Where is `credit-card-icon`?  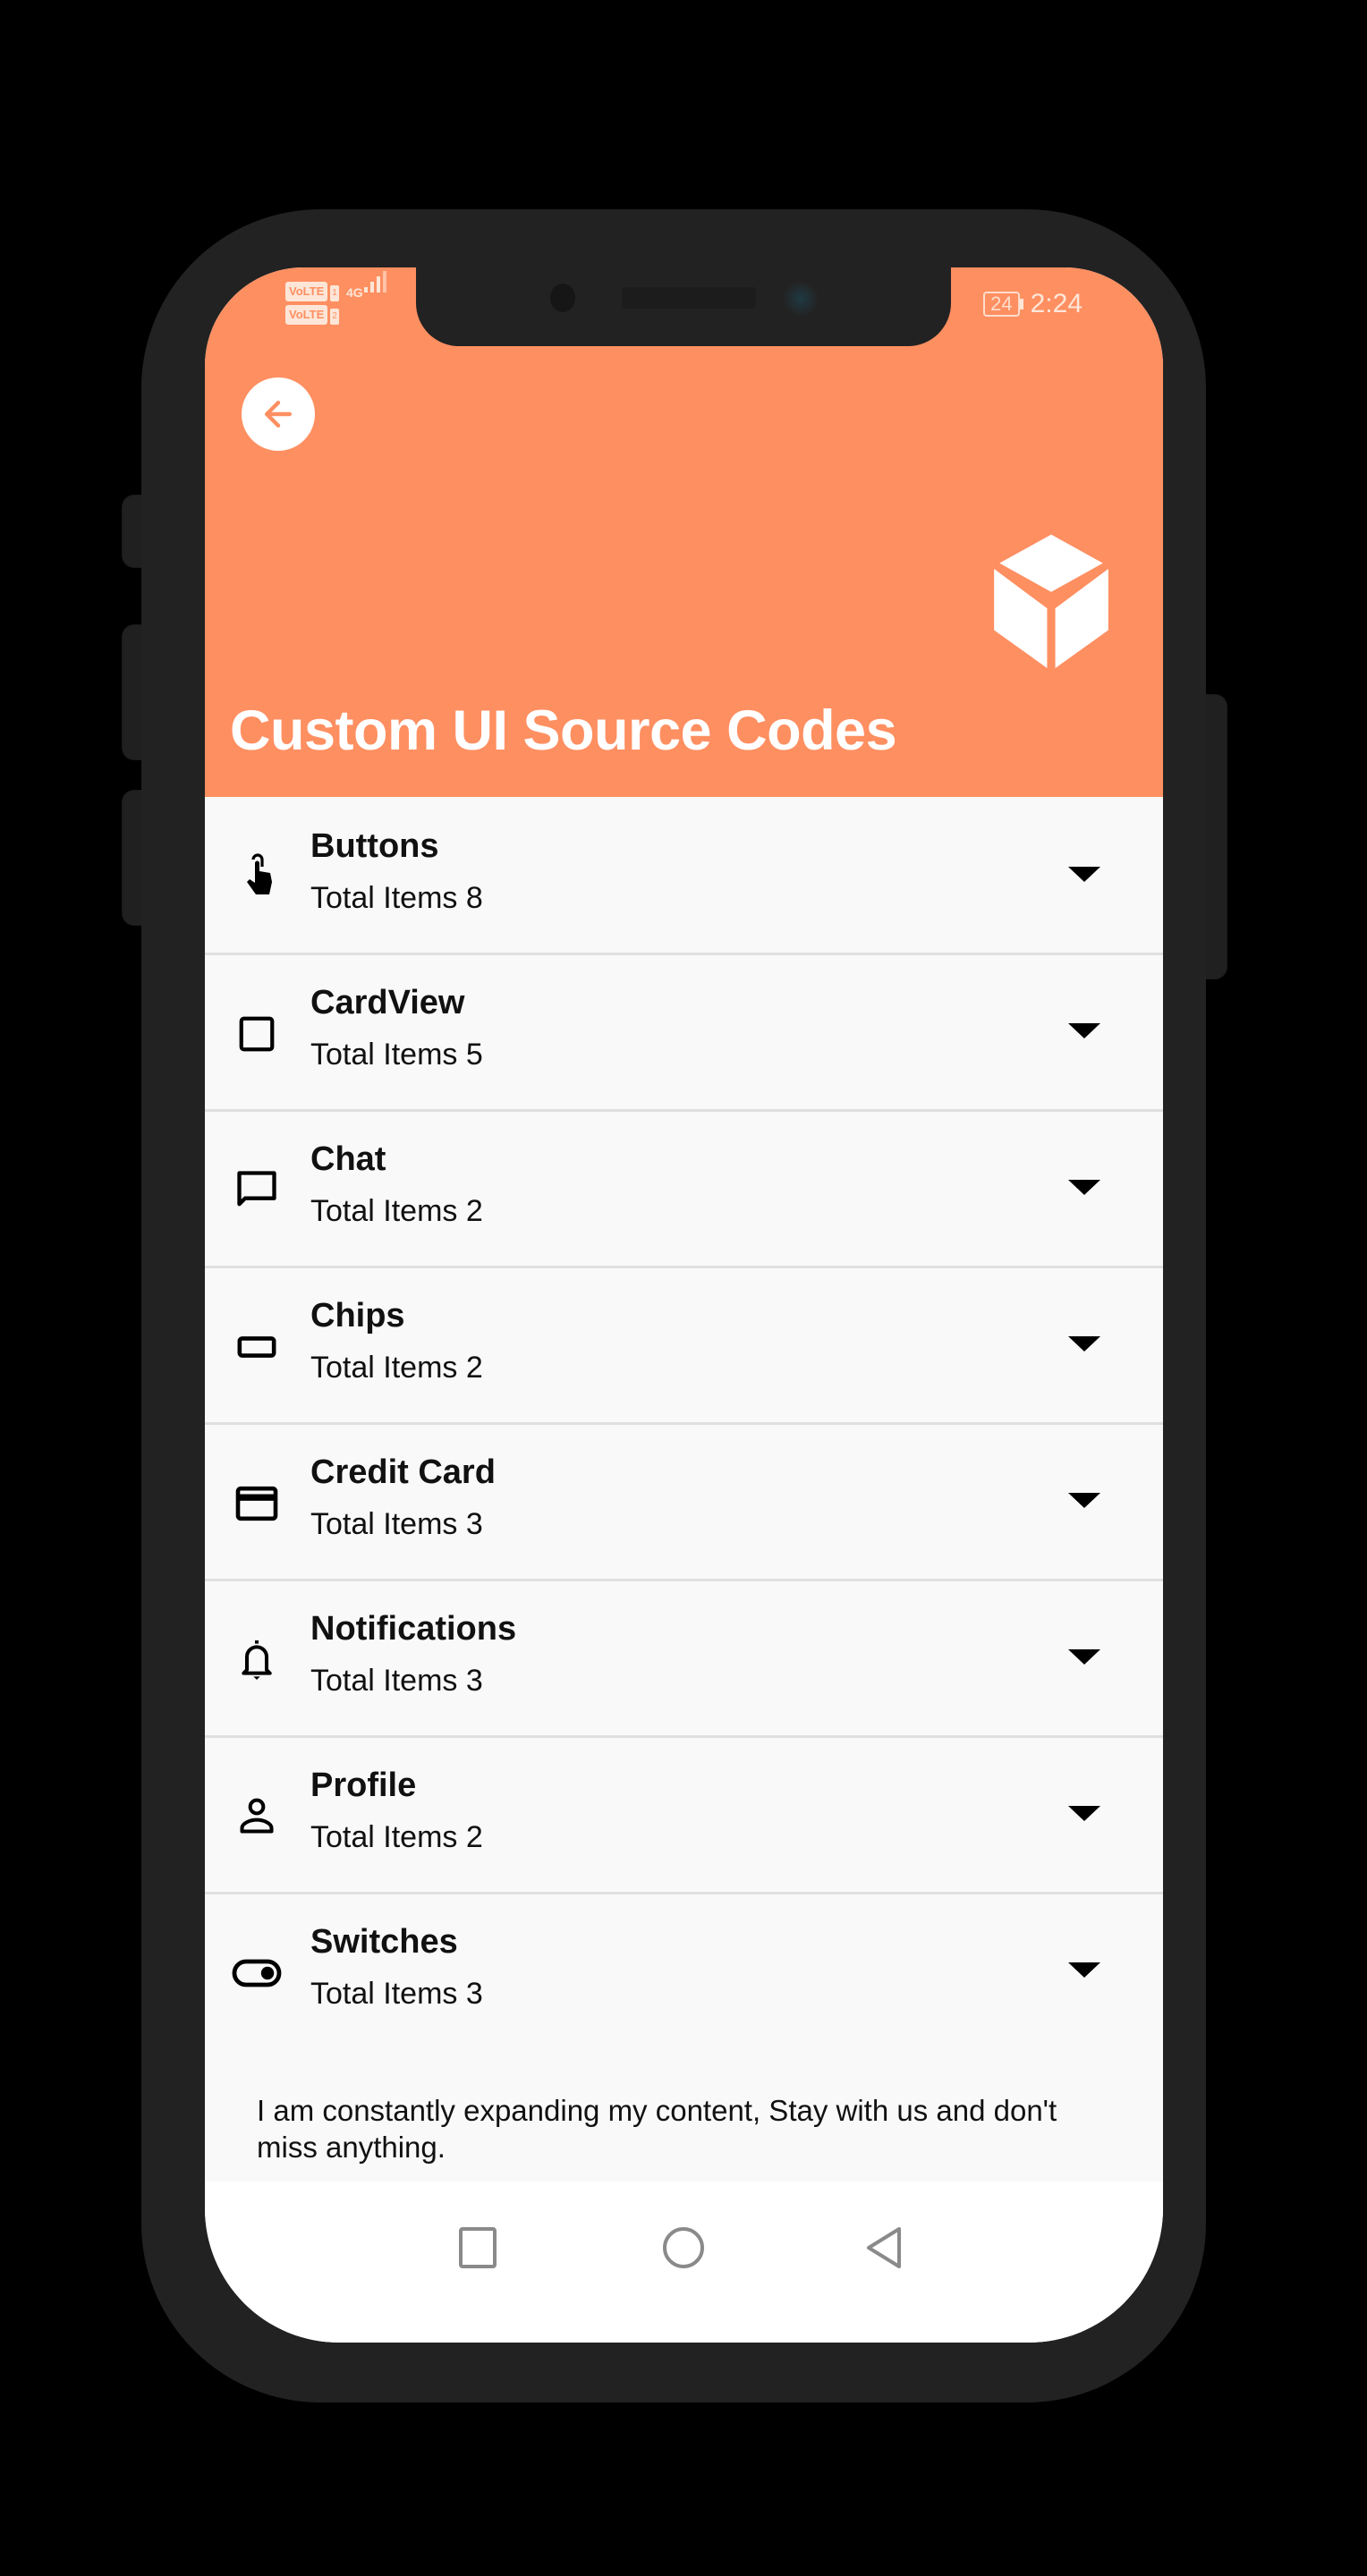 credit-card-icon is located at coordinates (257, 1503).